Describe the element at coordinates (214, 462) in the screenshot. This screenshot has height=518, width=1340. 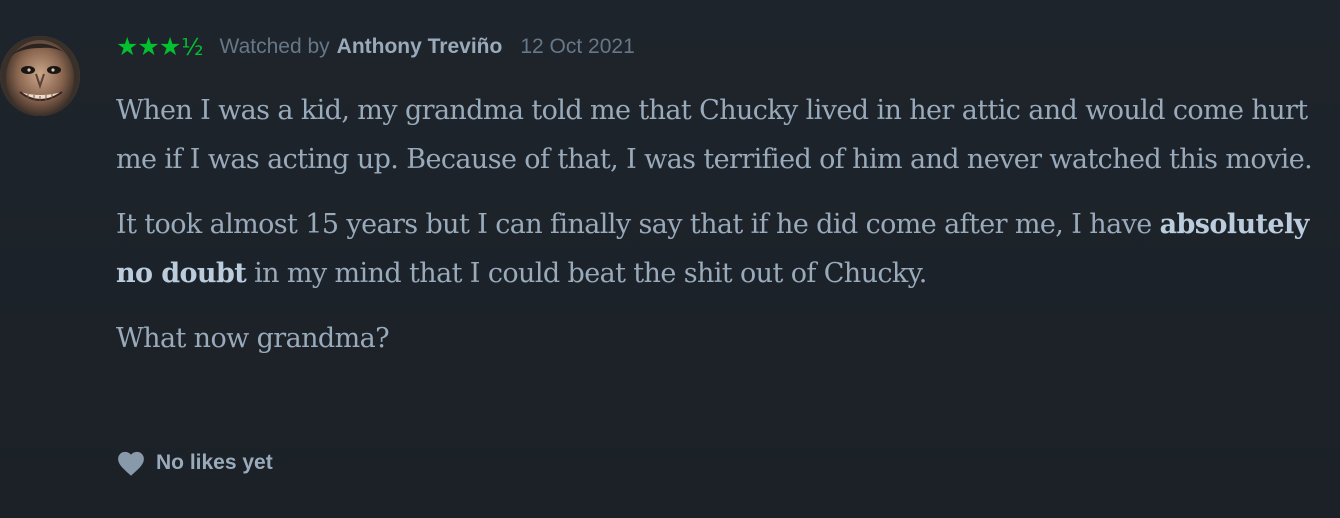
I see `likes-count-label: No likes yet` at that location.